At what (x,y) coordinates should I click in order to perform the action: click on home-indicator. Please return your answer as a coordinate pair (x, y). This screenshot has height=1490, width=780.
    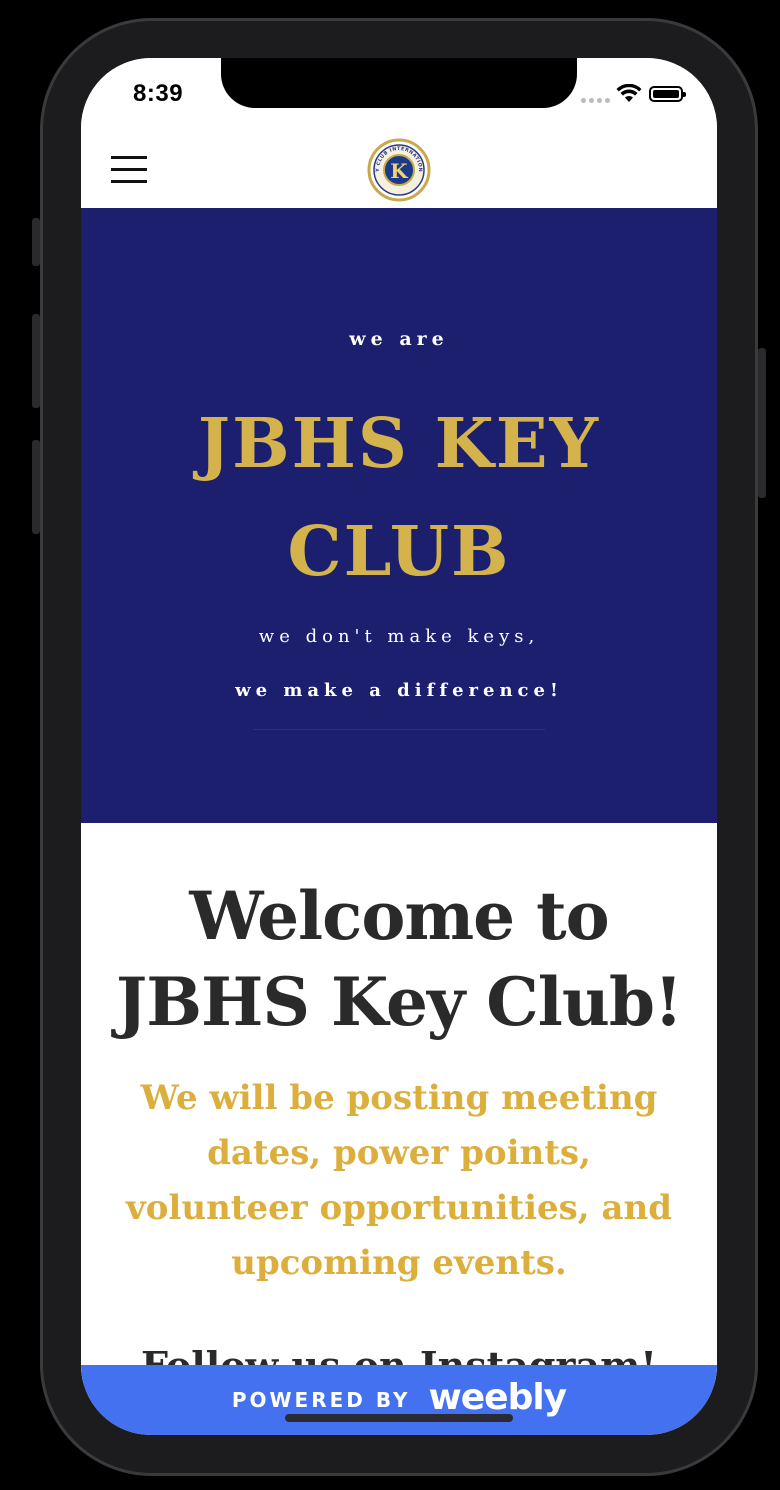
    Looking at the image, I should click on (399, 1418).